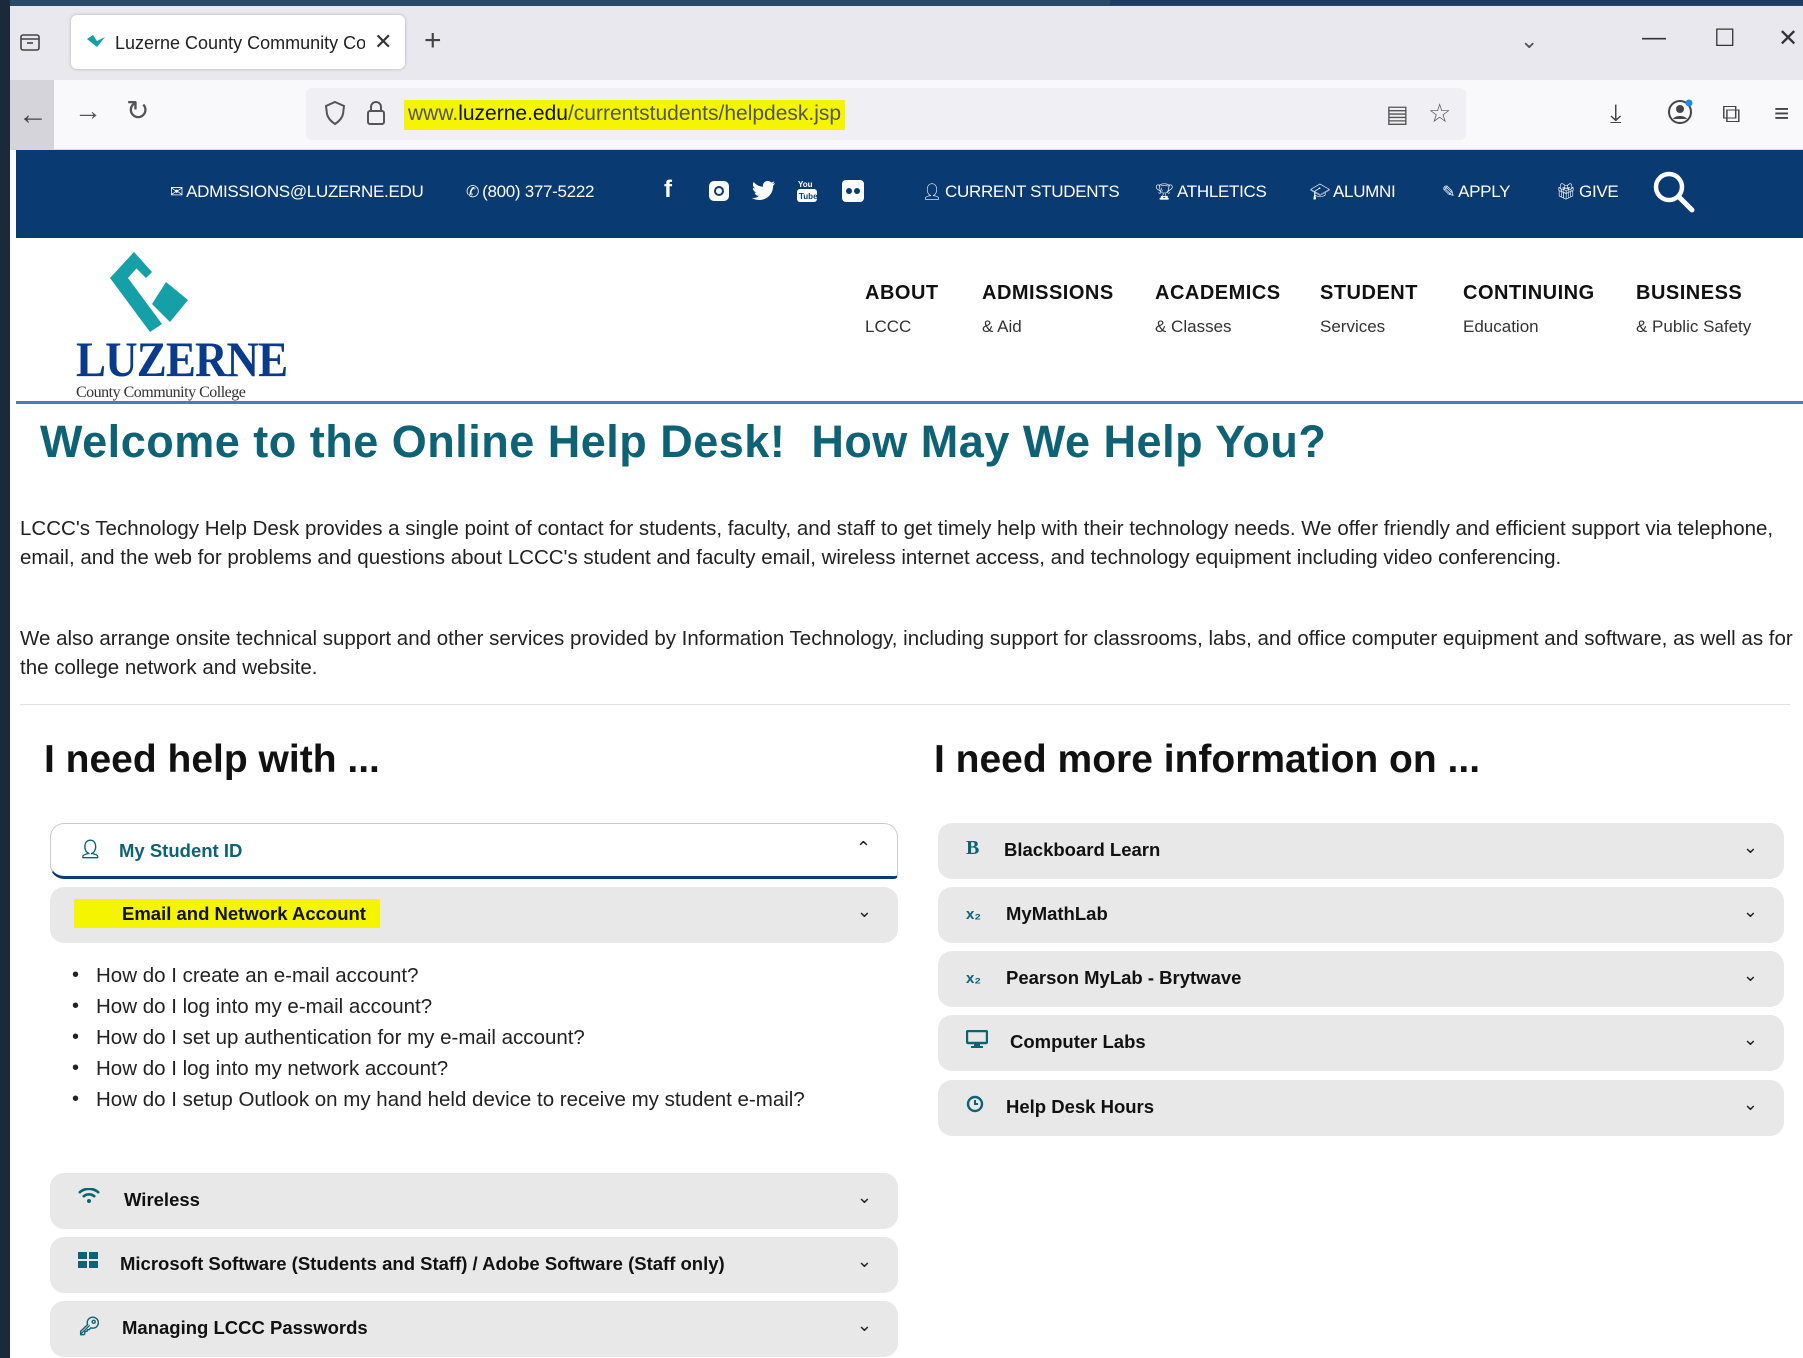  Describe the element at coordinates (1529, 41) in the screenshot. I see `list-tabs-chevron-icon: ⌄` at that location.